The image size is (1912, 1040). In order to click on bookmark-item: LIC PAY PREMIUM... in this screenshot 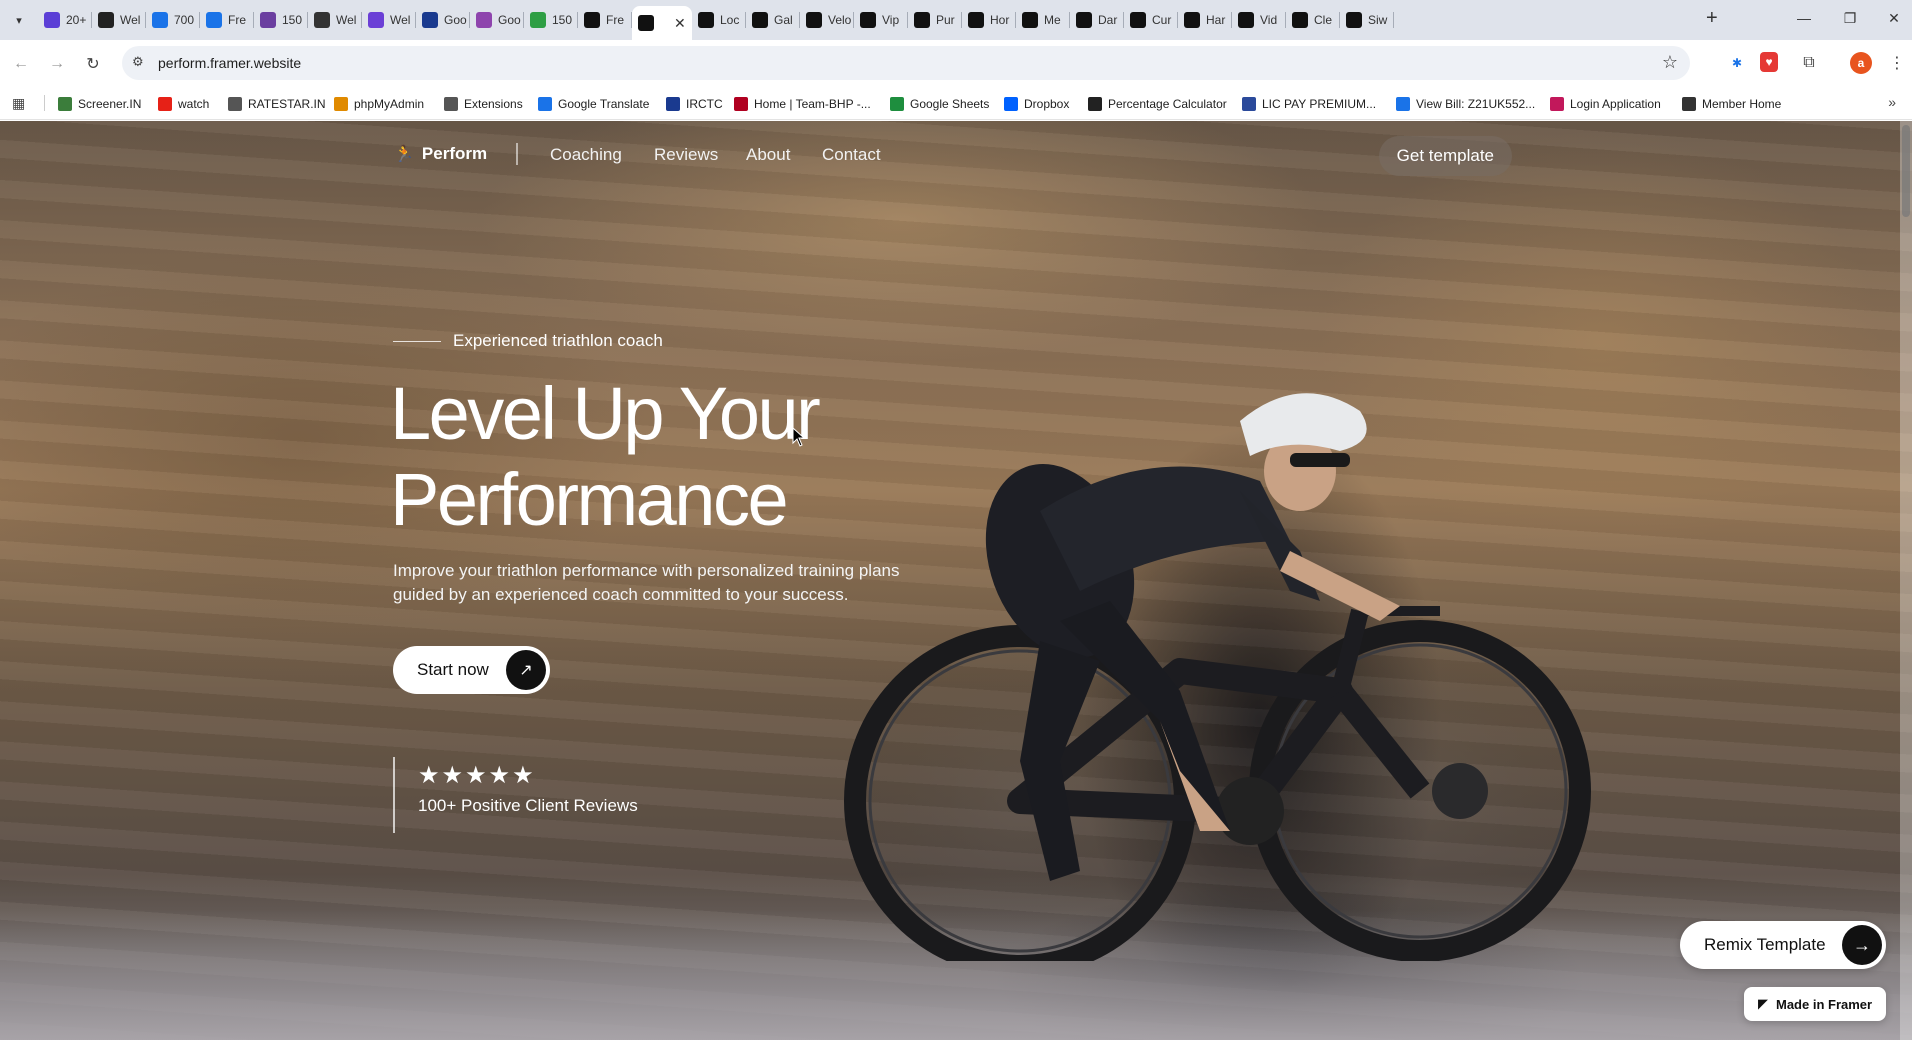, I will do `click(1309, 104)`.